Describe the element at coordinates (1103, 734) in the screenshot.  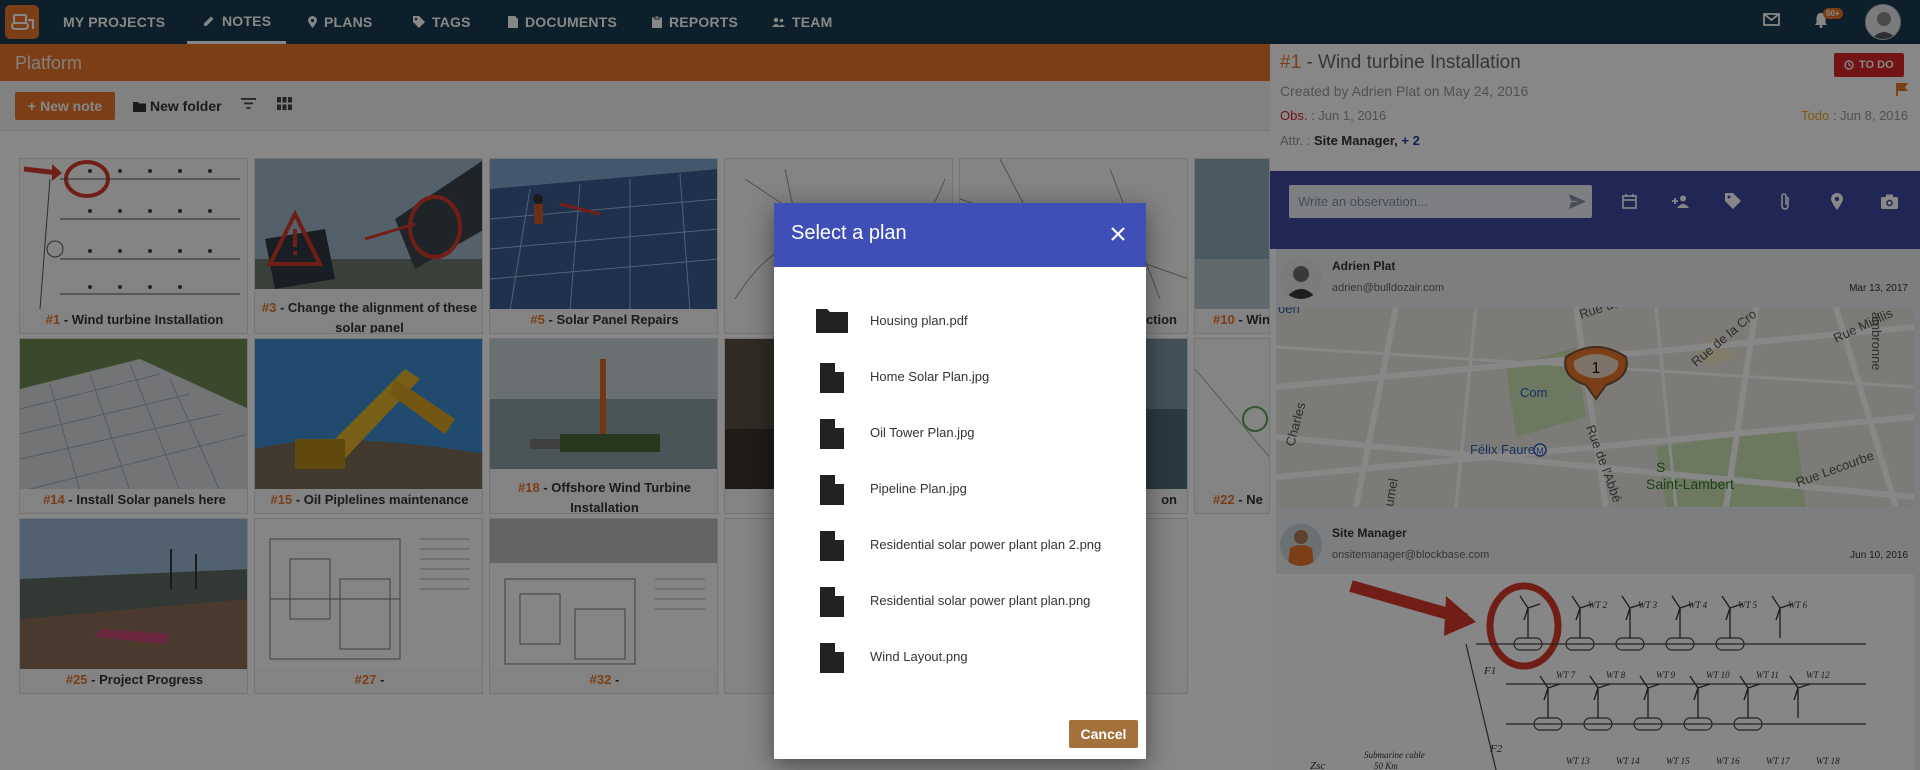
I see `cancel-button: Cancel` at that location.